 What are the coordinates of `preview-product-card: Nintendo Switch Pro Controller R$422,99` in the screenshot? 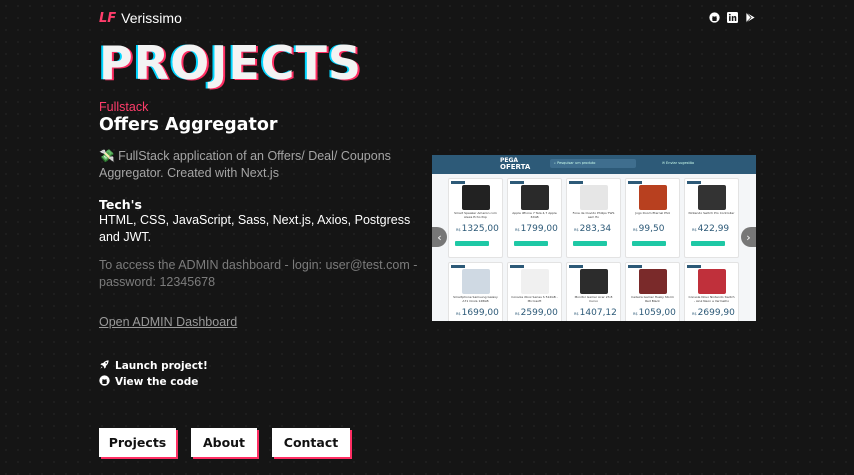 It's located at (711, 218).